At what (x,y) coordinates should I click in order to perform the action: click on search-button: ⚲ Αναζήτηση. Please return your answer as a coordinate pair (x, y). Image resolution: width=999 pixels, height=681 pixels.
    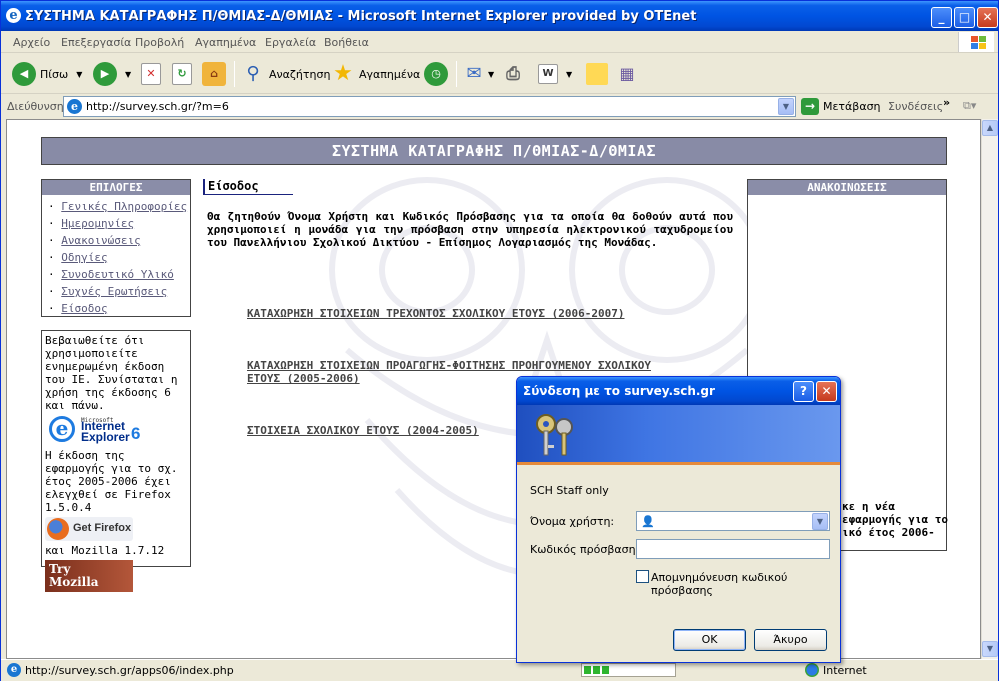
    Looking at the image, I should click on (285, 74).